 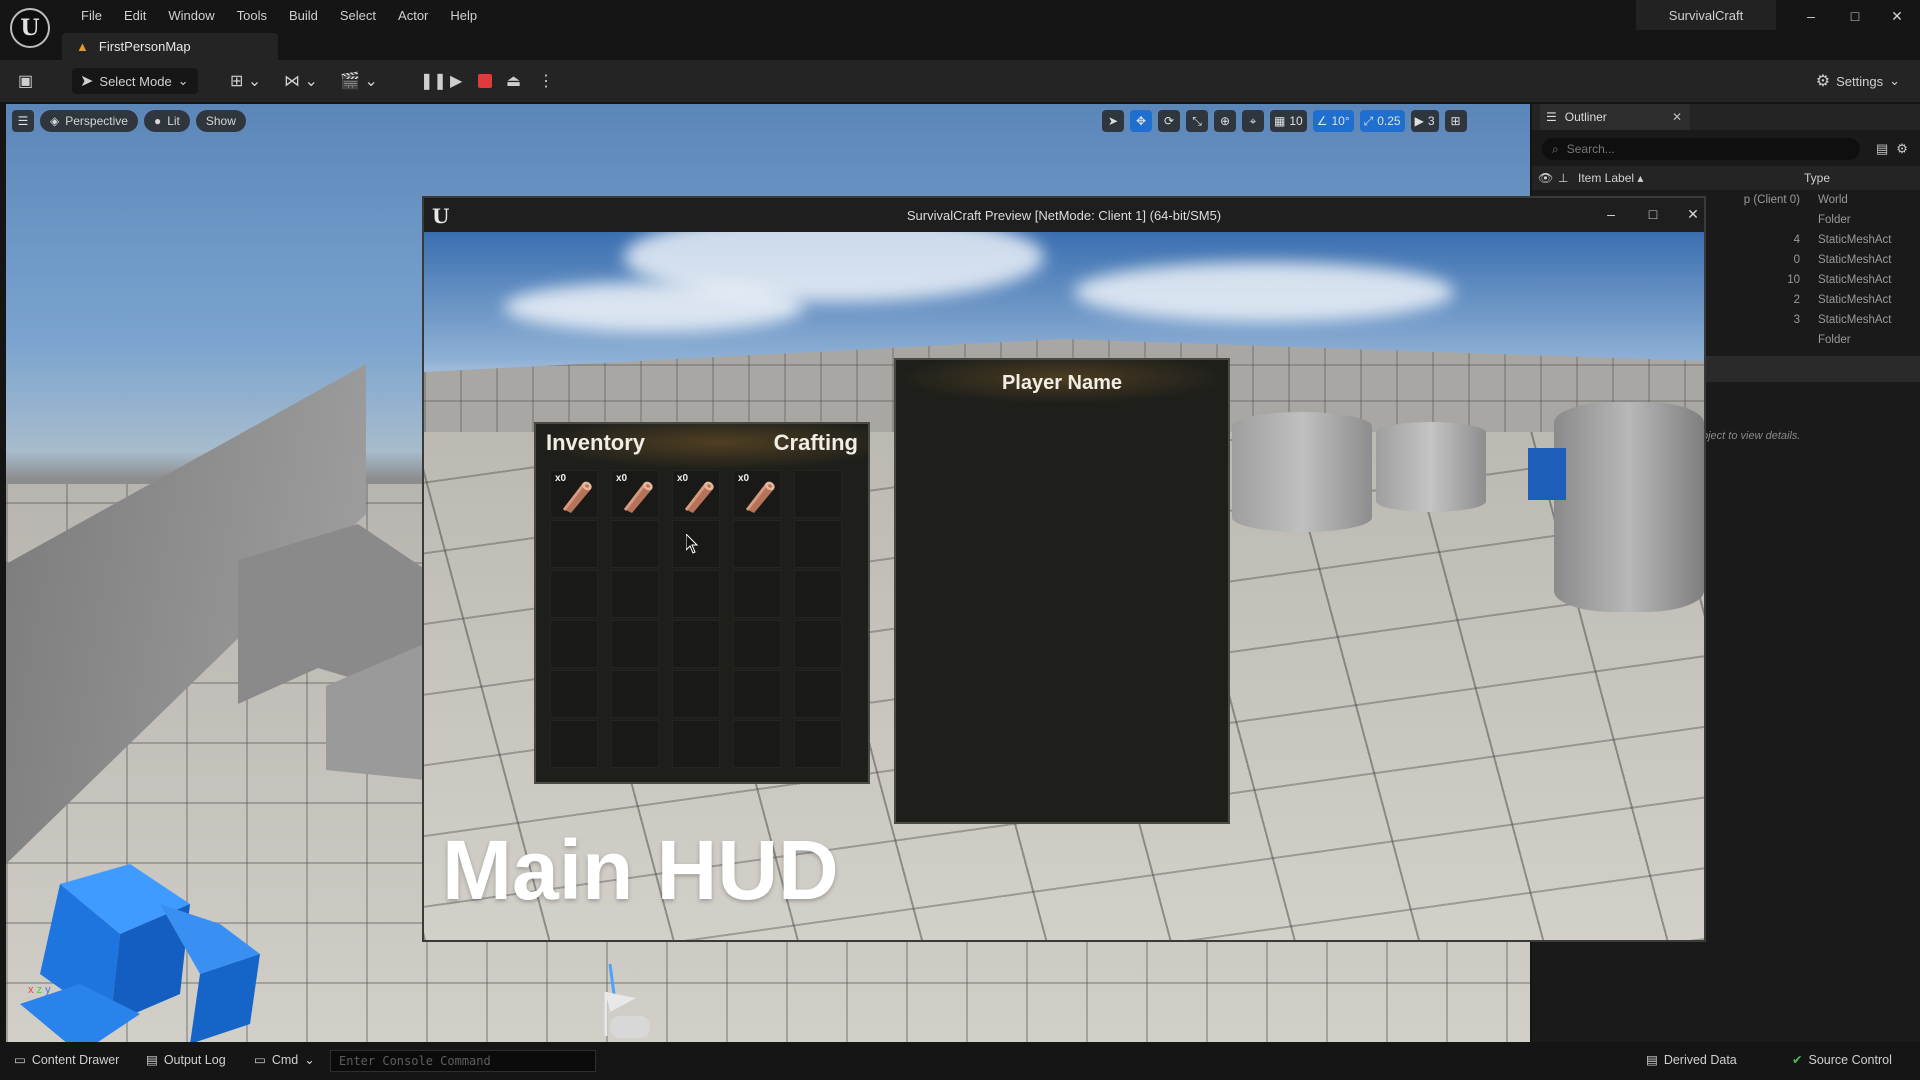 I want to click on grid-snap-button: ▦ 10, so click(x=1288, y=121).